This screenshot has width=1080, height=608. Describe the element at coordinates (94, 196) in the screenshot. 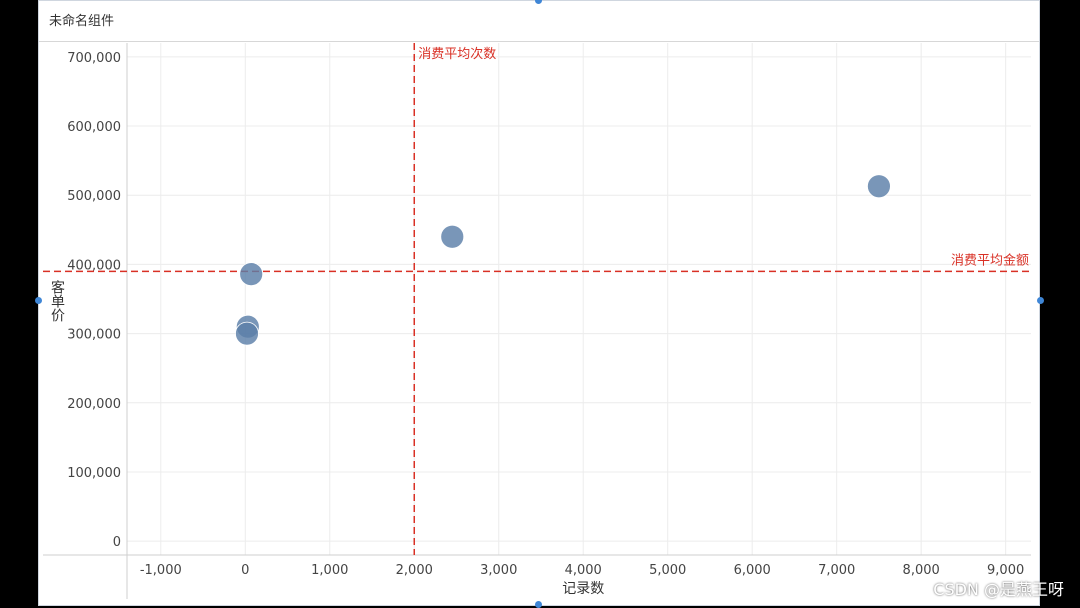

I see `y-tick-label: 500,000` at that location.